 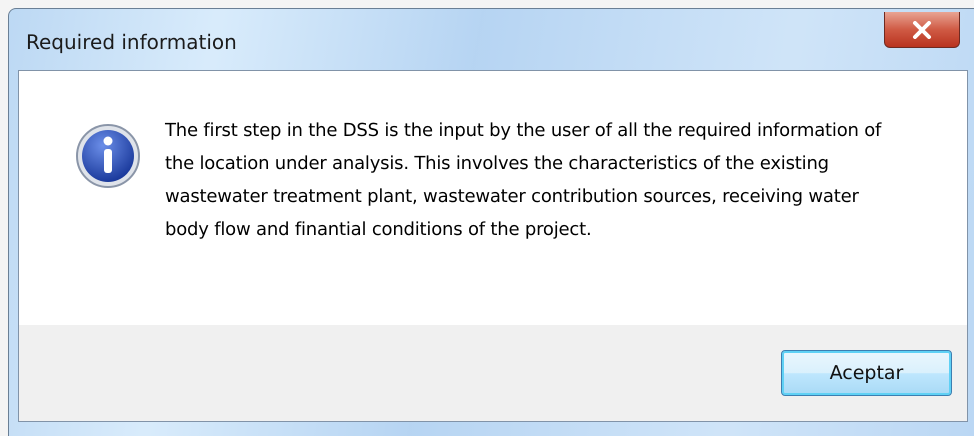 I want to click on close-button, so click(x=922, y=30).